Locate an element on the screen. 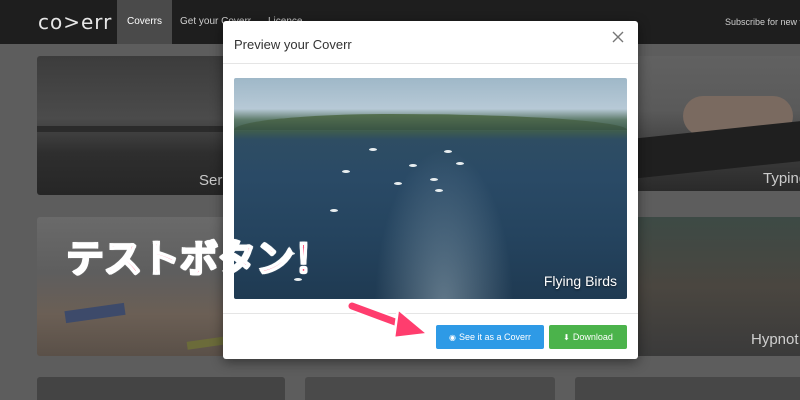 This screenshot has height=400, width=800. video-card: Hypnot is located at coordinates (717, 286).